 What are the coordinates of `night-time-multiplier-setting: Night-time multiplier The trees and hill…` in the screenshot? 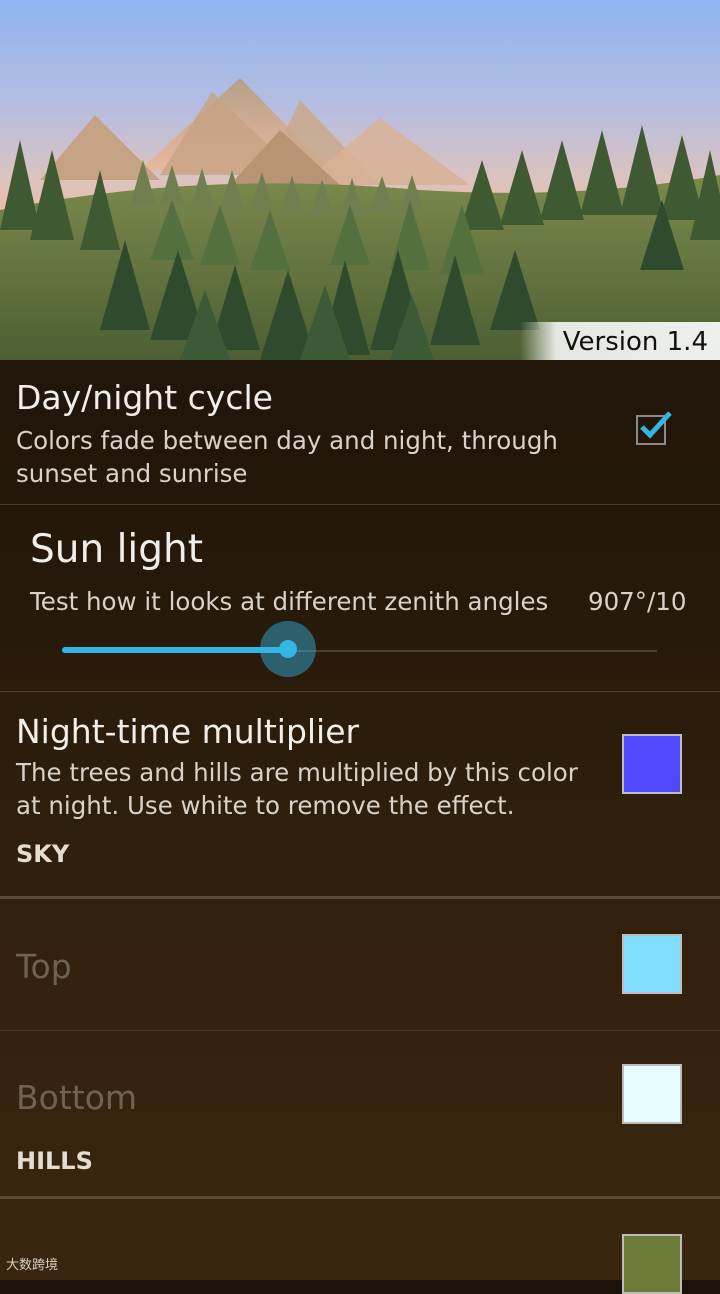 It's located at (360, 772).